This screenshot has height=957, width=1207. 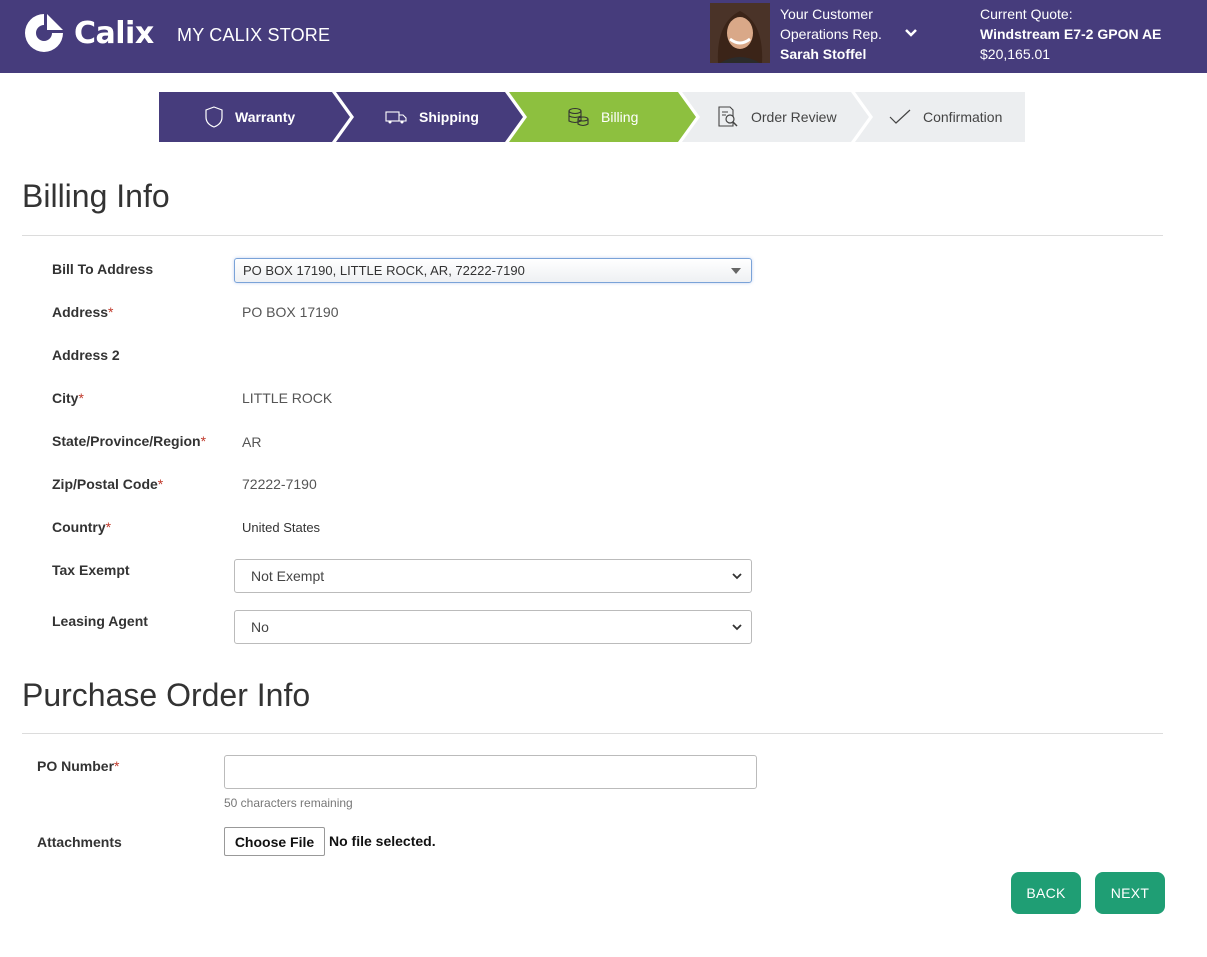 What do you see at coordinates (740, 33) in the screenshot?
I see `avatar` at bounding box center [740, 33].